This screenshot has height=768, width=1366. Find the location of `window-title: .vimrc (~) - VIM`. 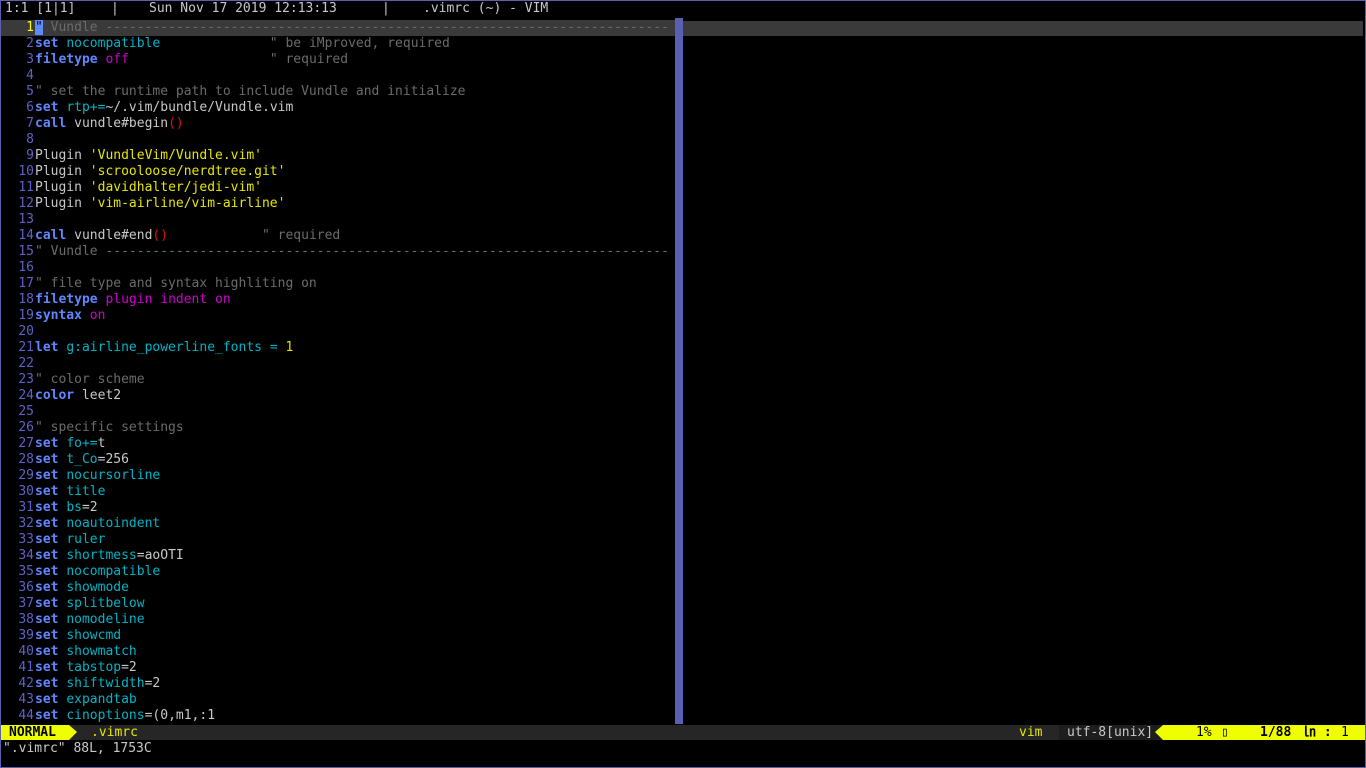

window-title: .vimrc (~) - VIM is located at coordinates (486, 8).